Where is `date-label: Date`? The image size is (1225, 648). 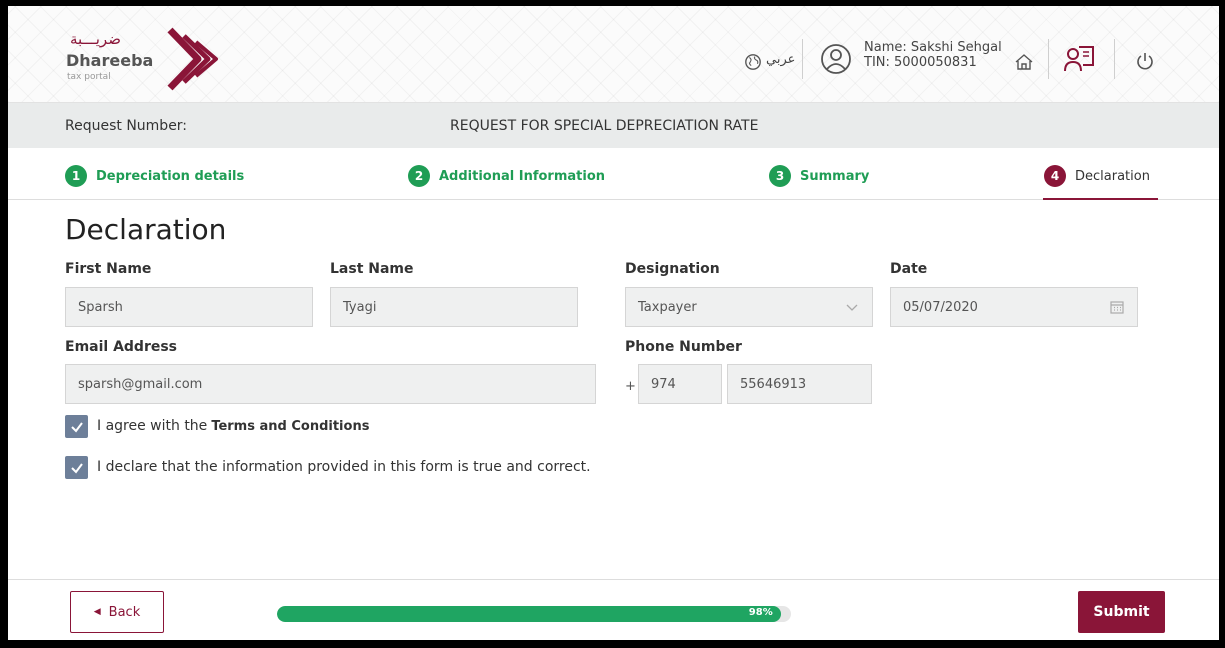
date-label: Date is located at coordinates (909, 269).